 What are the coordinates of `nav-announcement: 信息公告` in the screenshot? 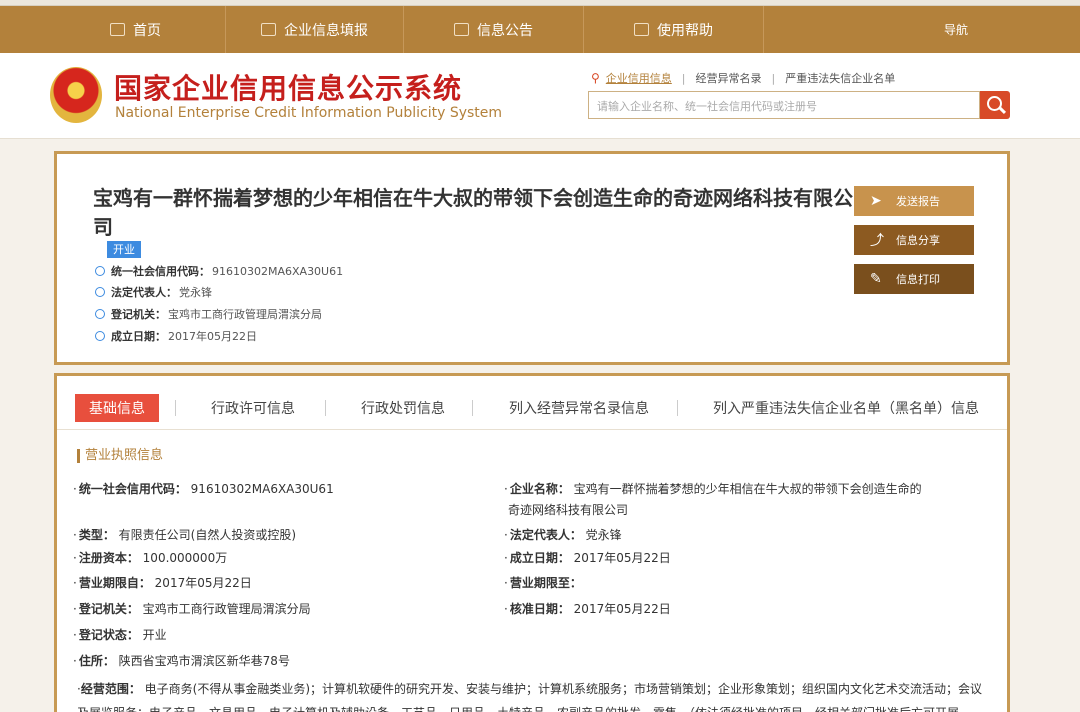 It's located at (494, 29).